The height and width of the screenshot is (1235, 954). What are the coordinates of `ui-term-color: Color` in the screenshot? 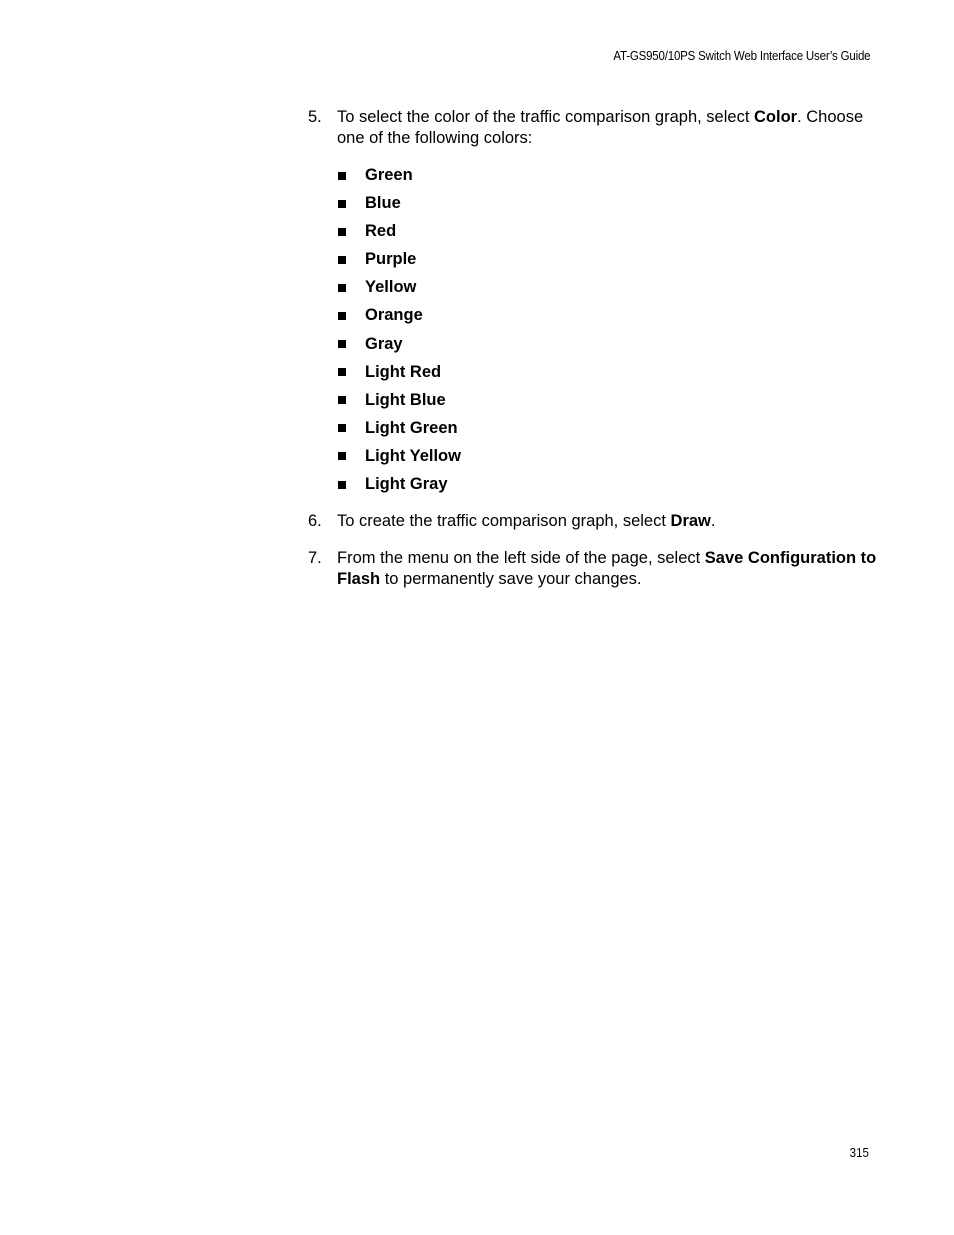 It's located at (776, 117).